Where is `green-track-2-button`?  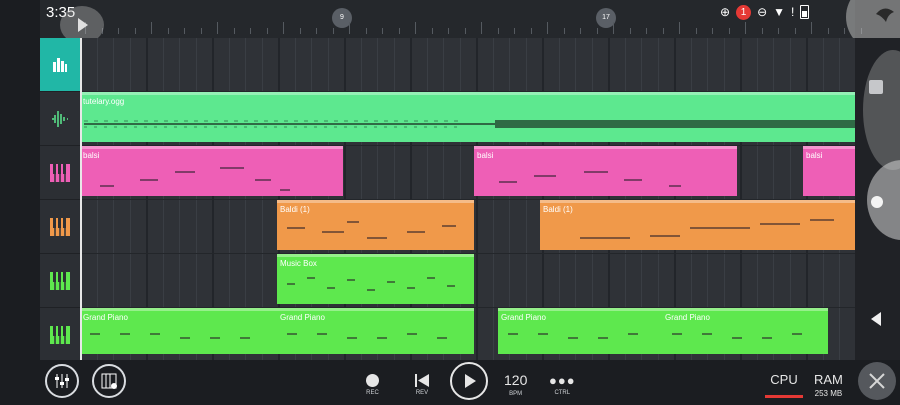 green-track-2-button is located at coordinates (60, 335).